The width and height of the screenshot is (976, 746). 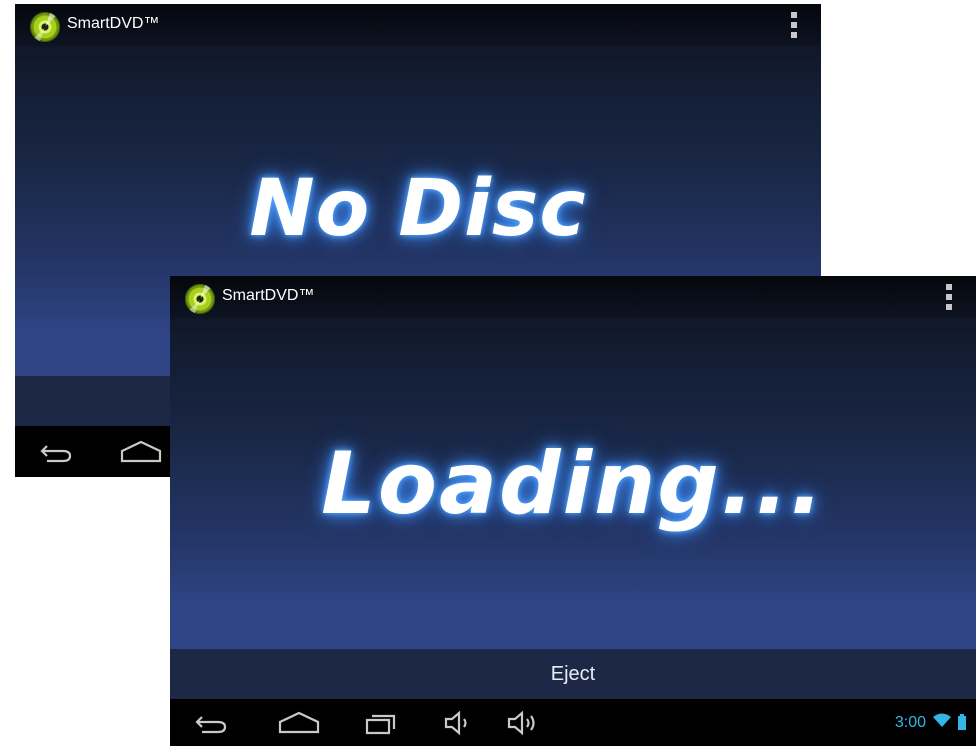 What do you see at coordinates (381, 722) in the screenshot?
I see `recent-apps-icon` at bounding box center [381, 722].